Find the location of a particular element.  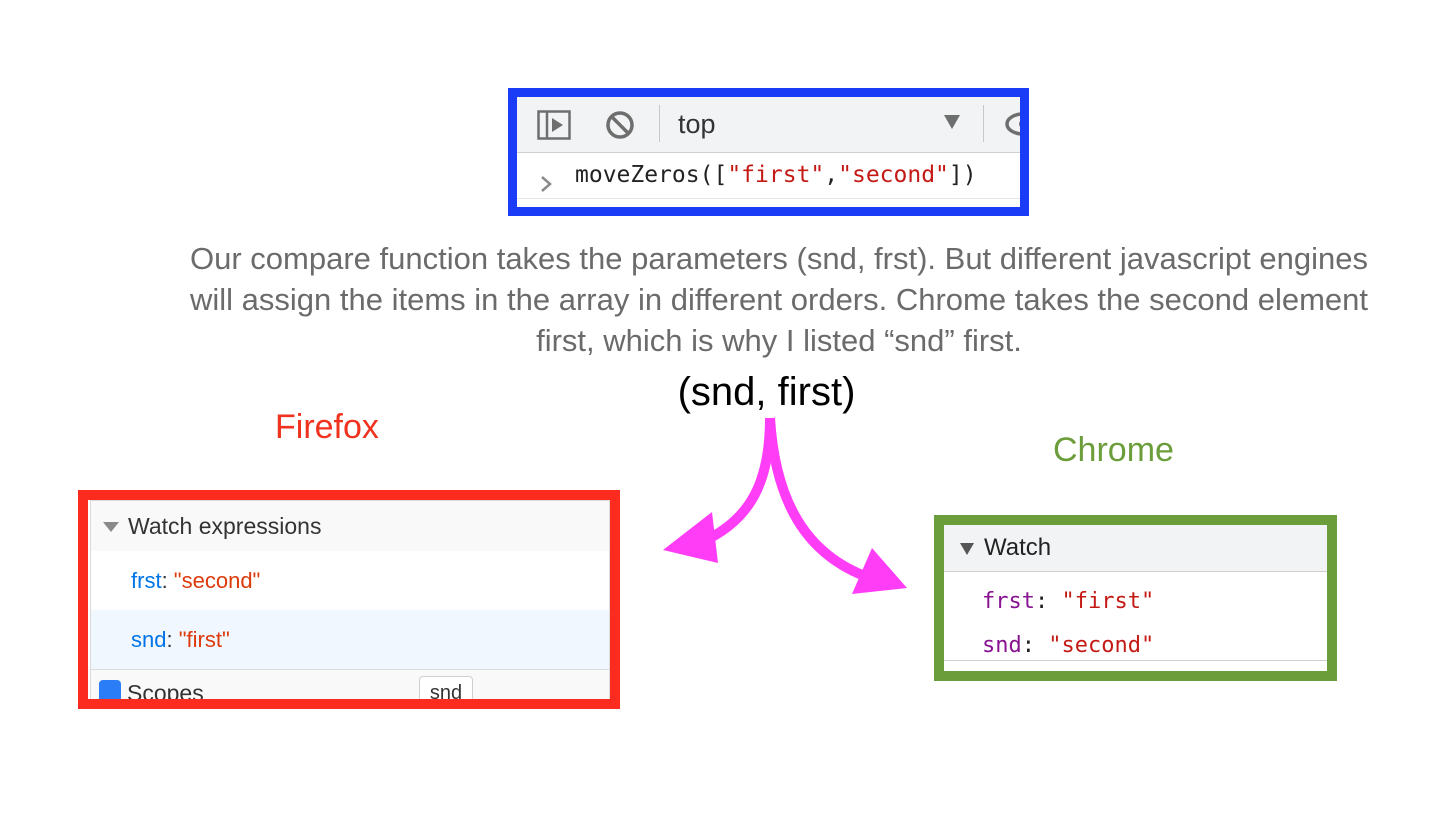

watch-row: snd: "second" is located at coordinates (1068, 645).